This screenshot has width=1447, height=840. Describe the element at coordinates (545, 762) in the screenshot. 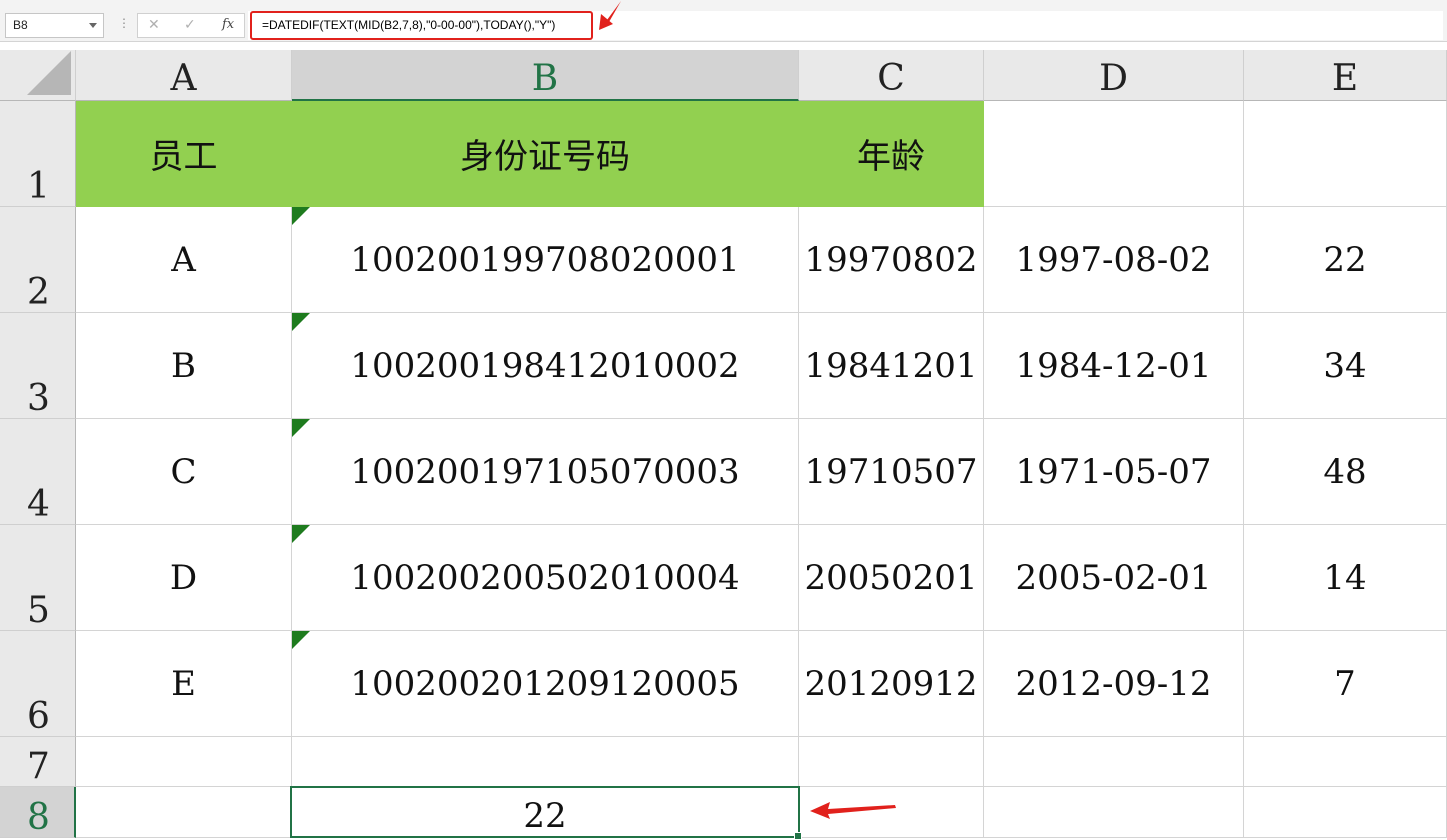

I see `cell-b7` at that location.